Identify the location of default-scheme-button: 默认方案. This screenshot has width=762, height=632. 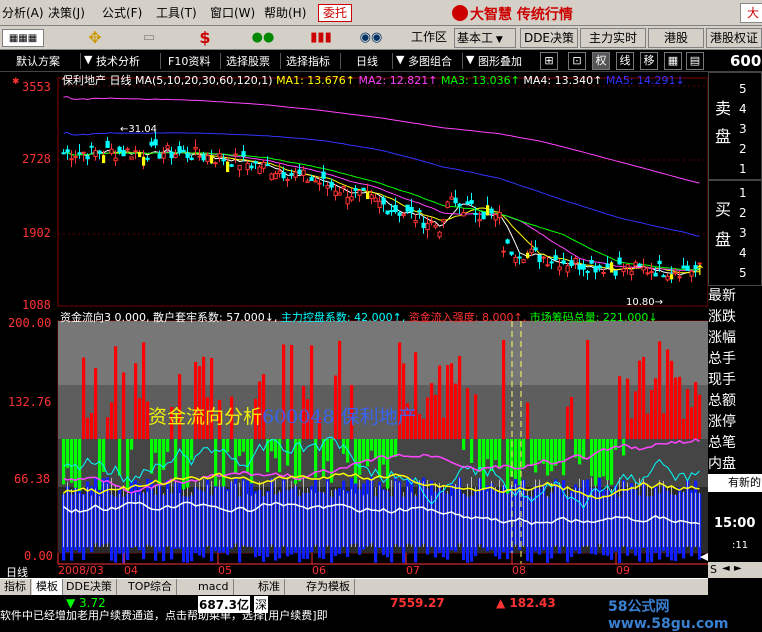
(38, 61).